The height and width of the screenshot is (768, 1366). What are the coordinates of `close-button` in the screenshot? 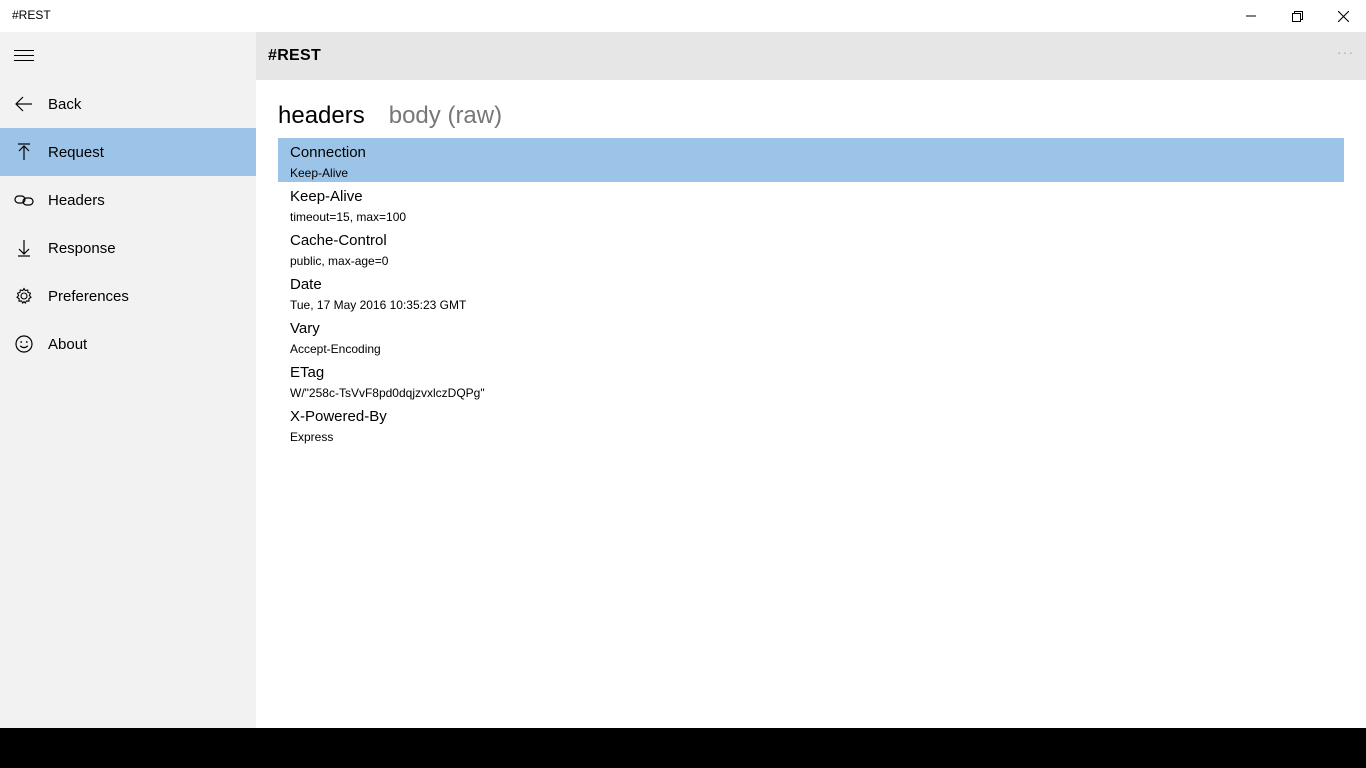 It's located at (1343, 16).